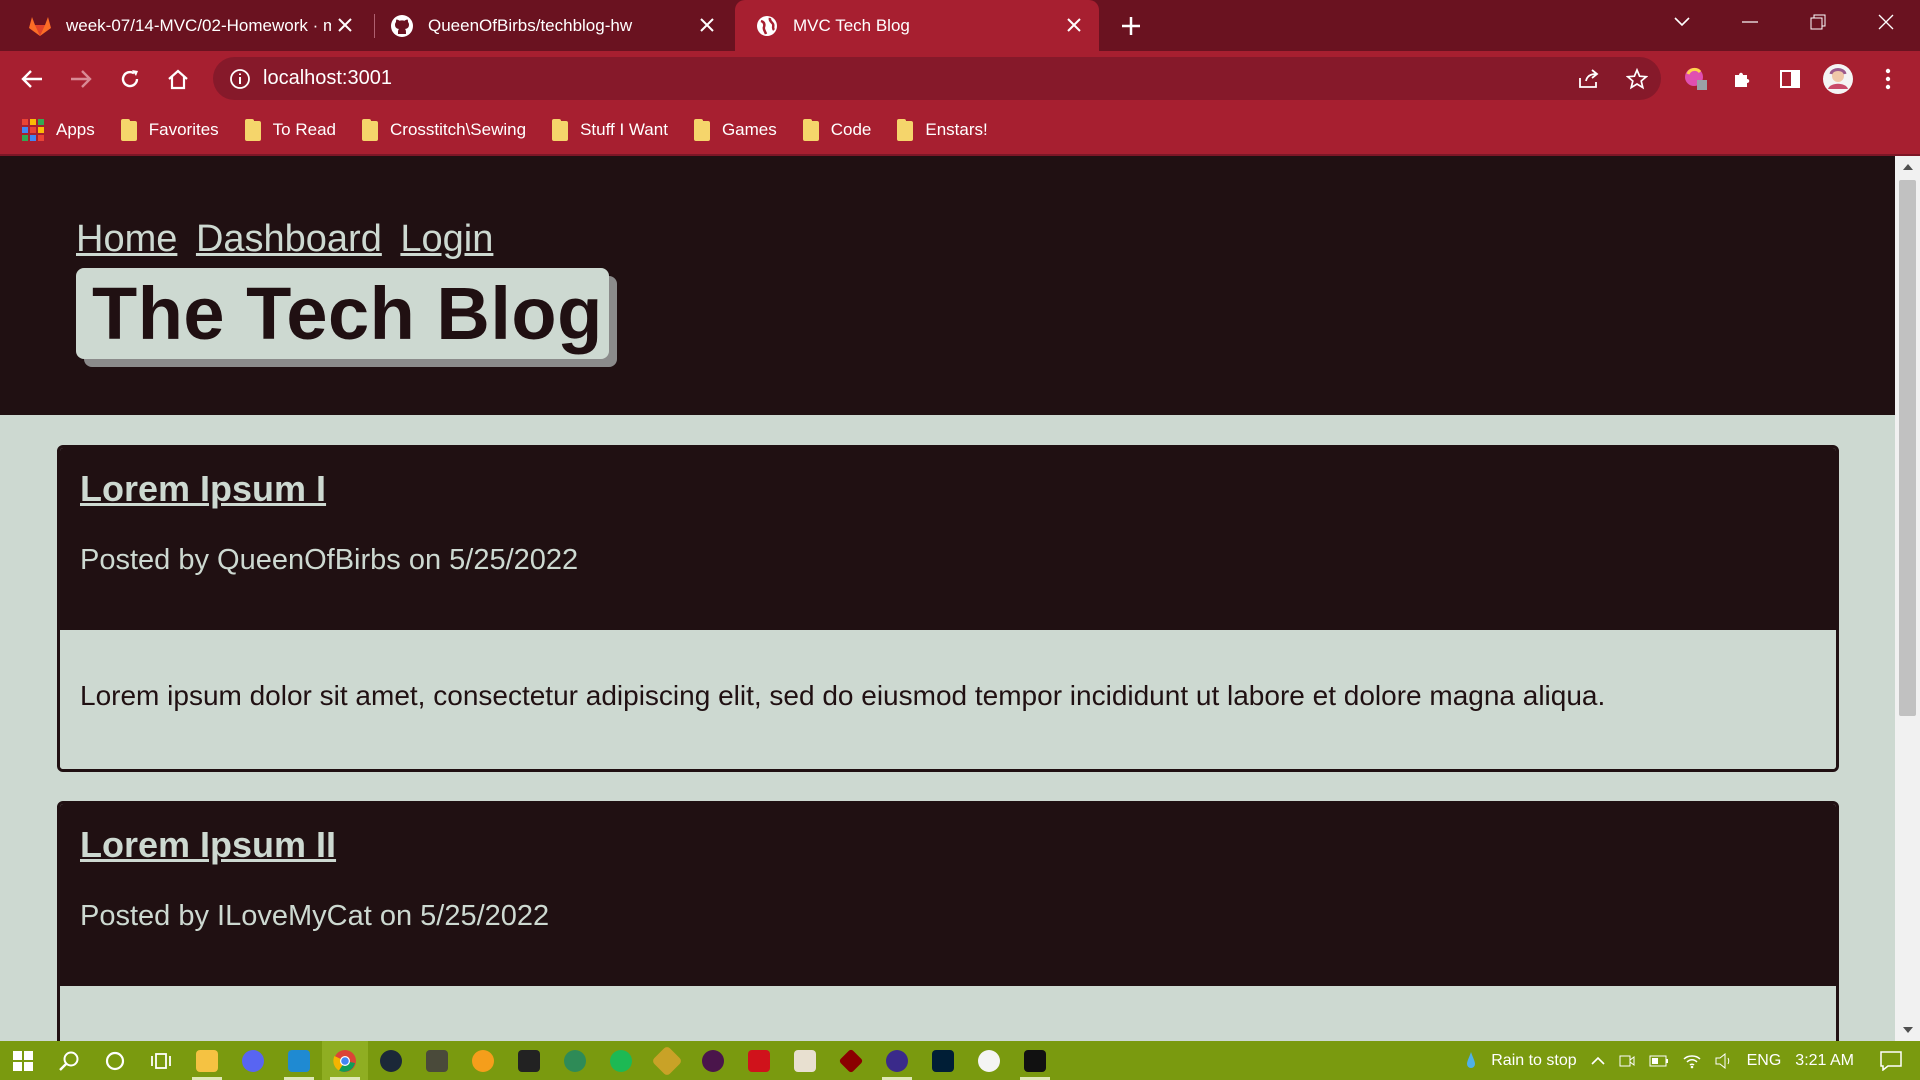 This screenshot has width=1920, height=1080. I want to click on bookmark-star-button, so click(1637, 78).